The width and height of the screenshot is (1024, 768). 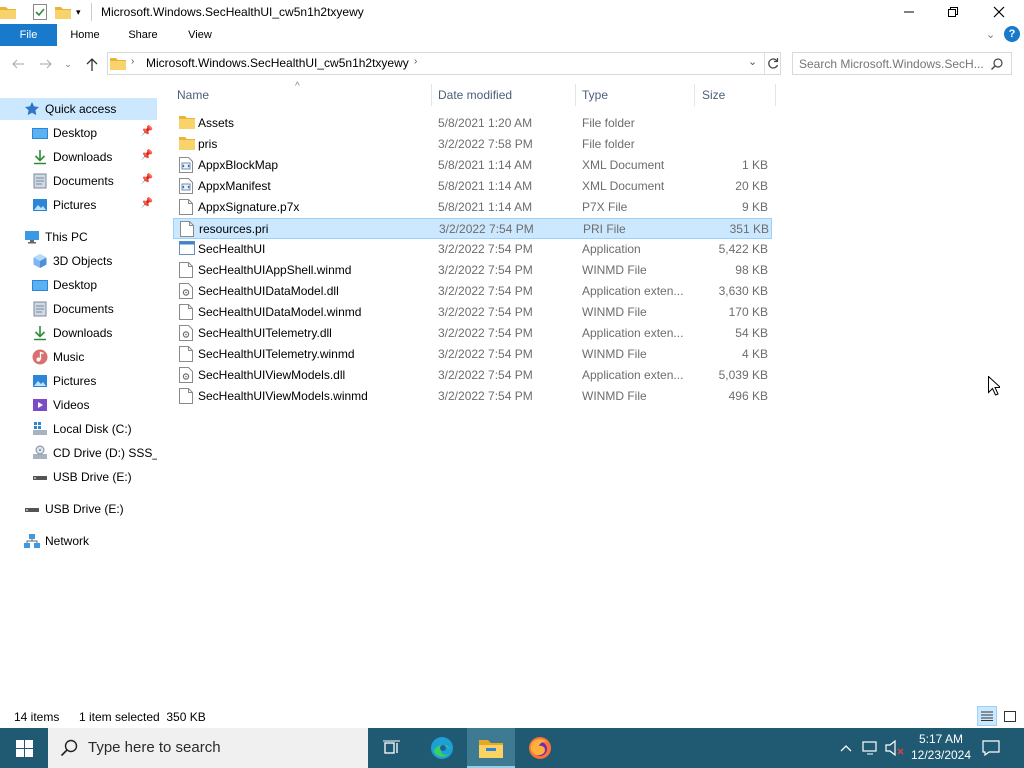 What do you see at coordinates (78, 237) in the screenshot?
I see `nav-this-pc: This PC` at bounding box center [78, 237].